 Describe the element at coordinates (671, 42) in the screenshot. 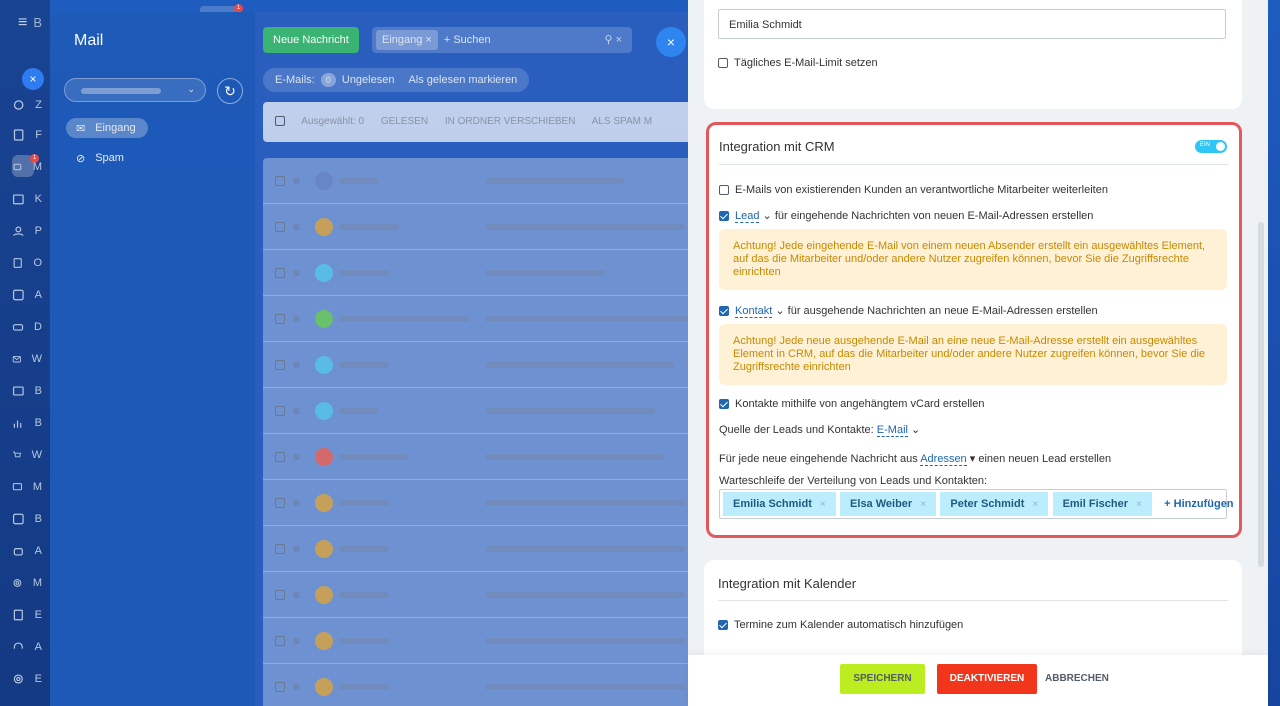

I see `close-slider-button: ×` at that location.